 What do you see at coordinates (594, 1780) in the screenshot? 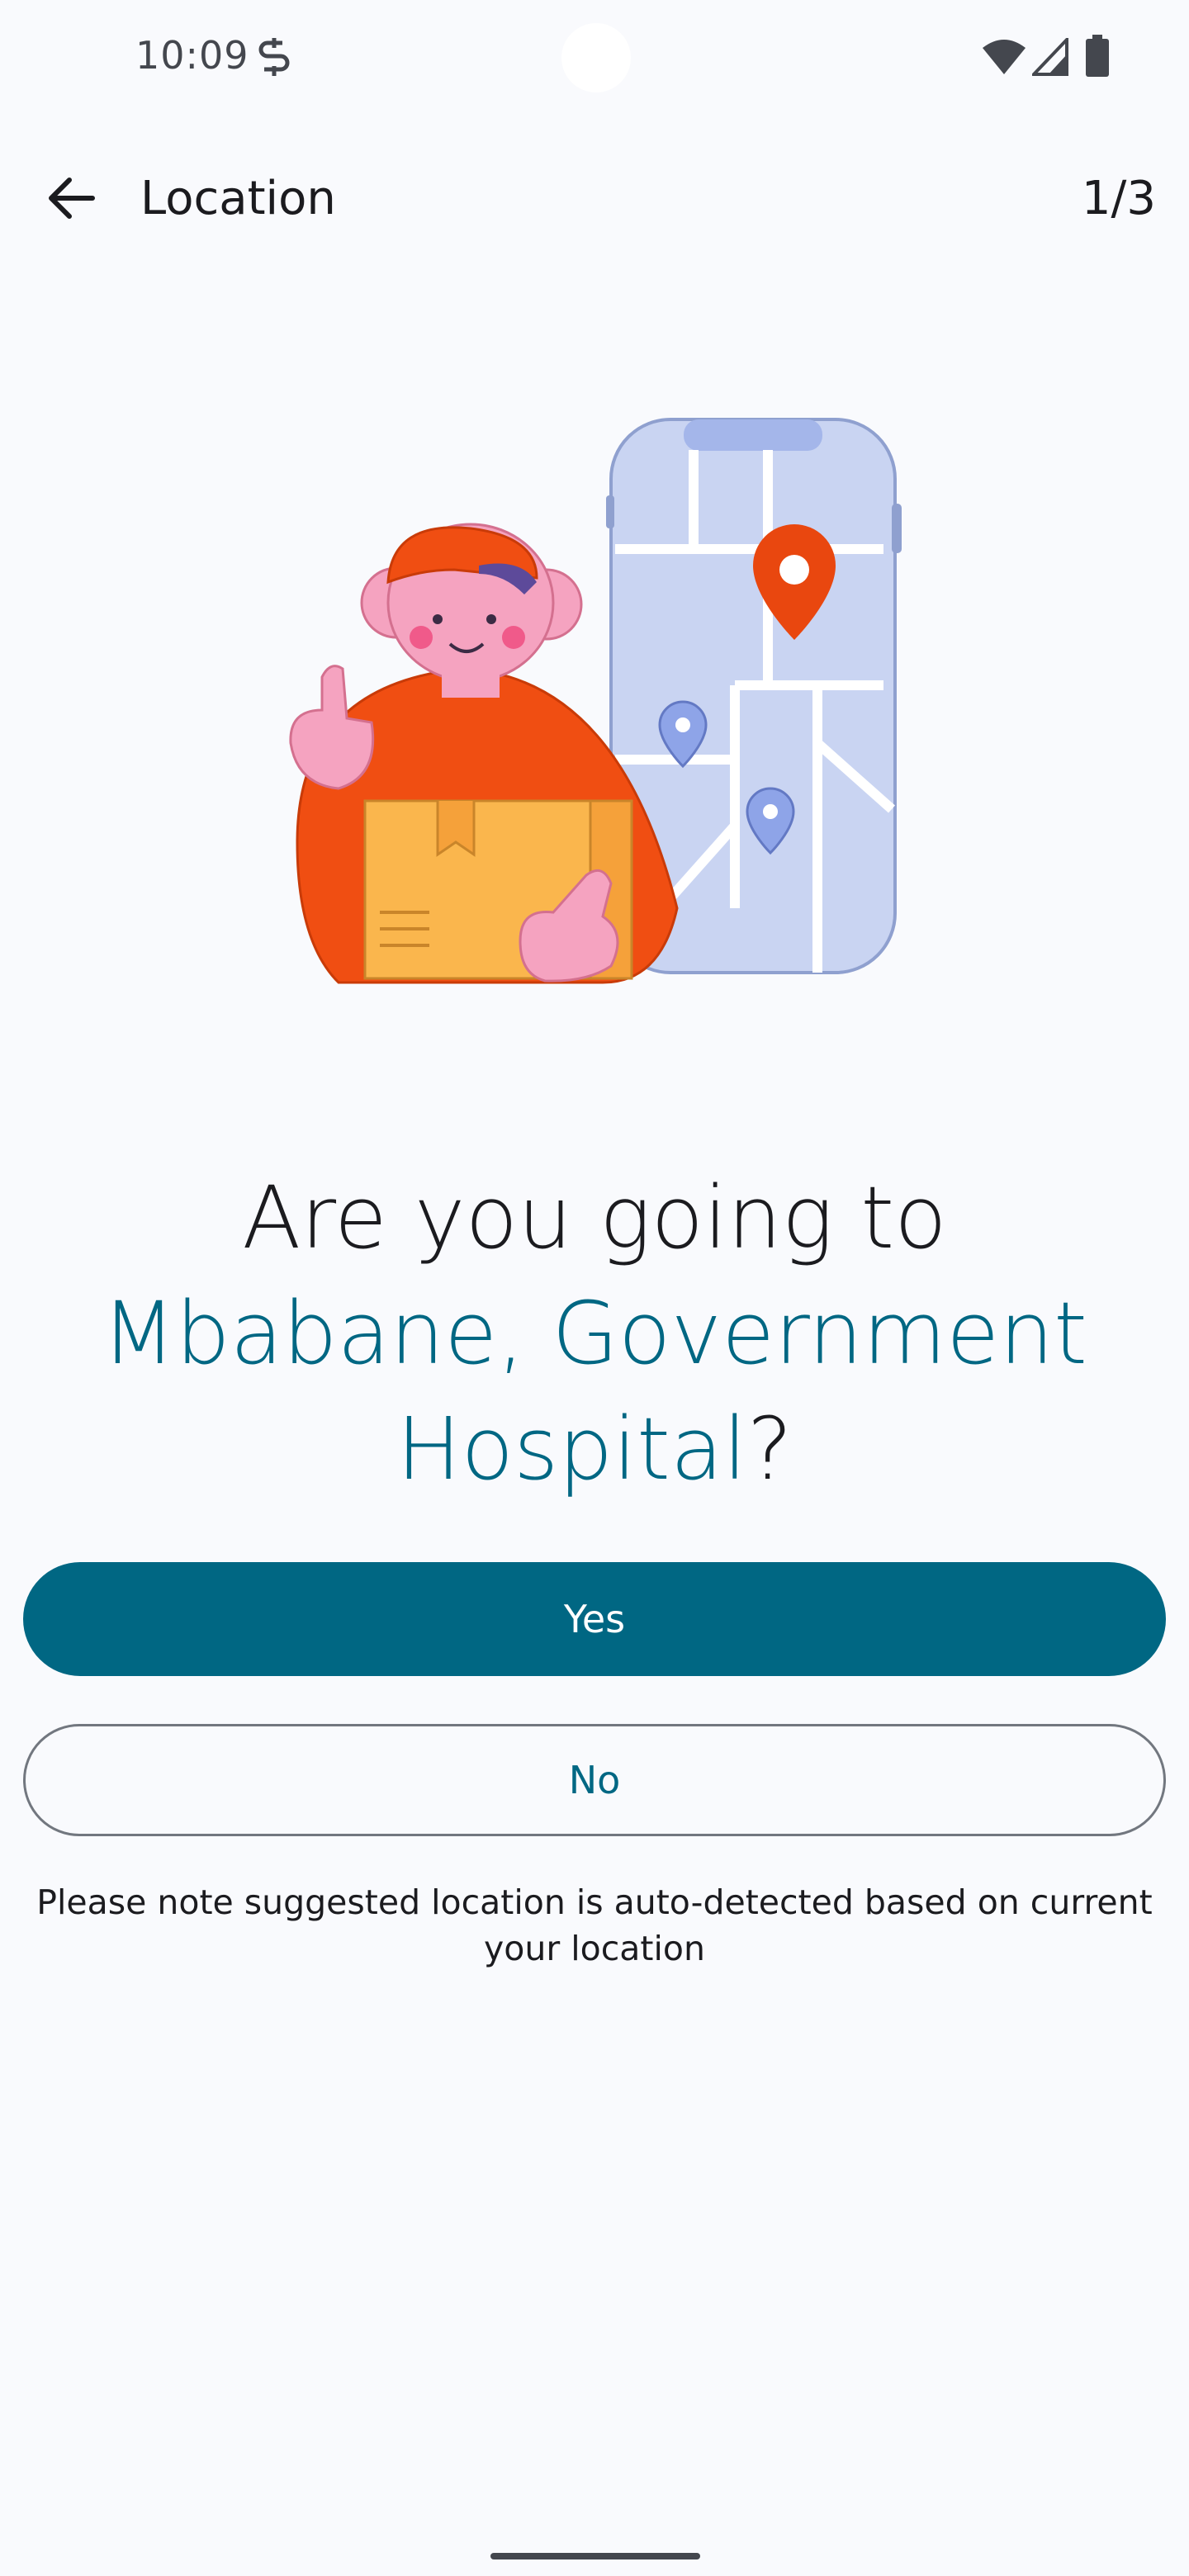
I see `no-button: No` at bounding box center [594, 1780].